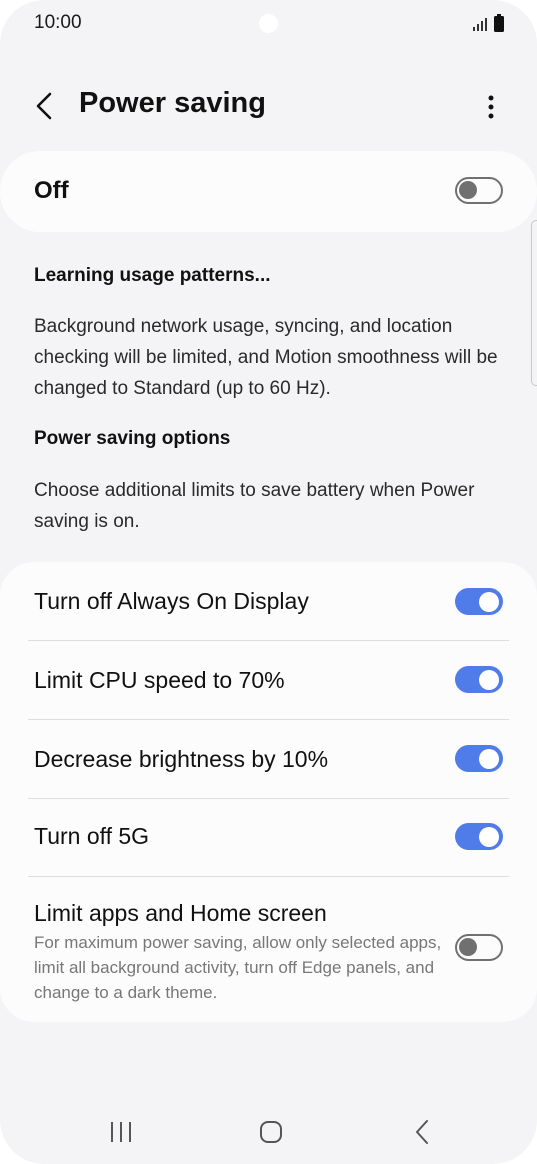 This screenshot has width=537, height=1164. I want to click on back-nav-button, so click(422, 1132).